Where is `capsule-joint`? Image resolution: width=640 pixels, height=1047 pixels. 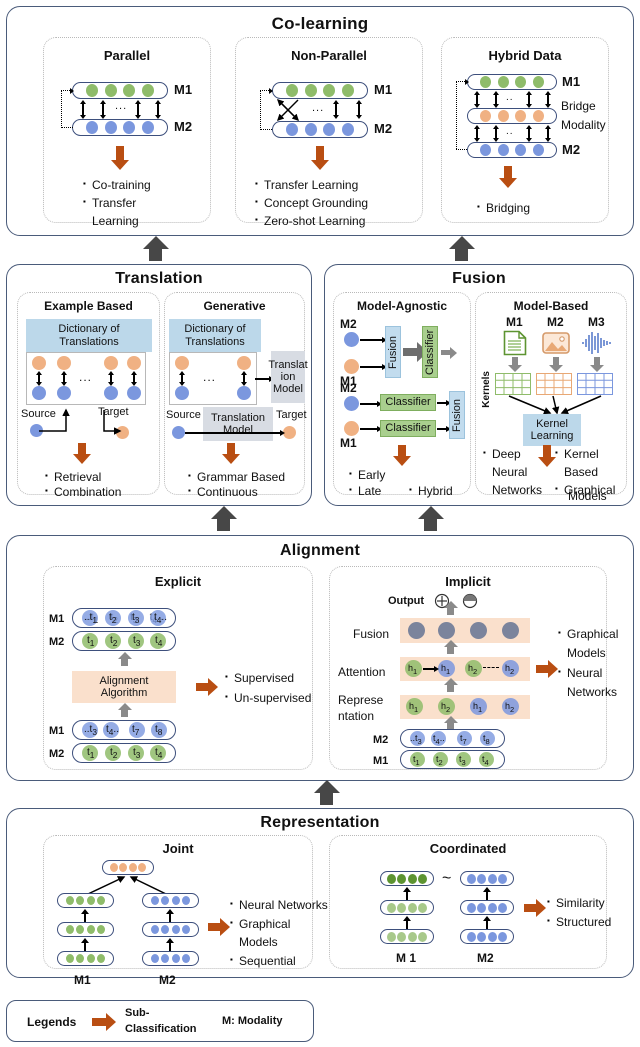 capsule-joint is located at coordinates (128, 867).